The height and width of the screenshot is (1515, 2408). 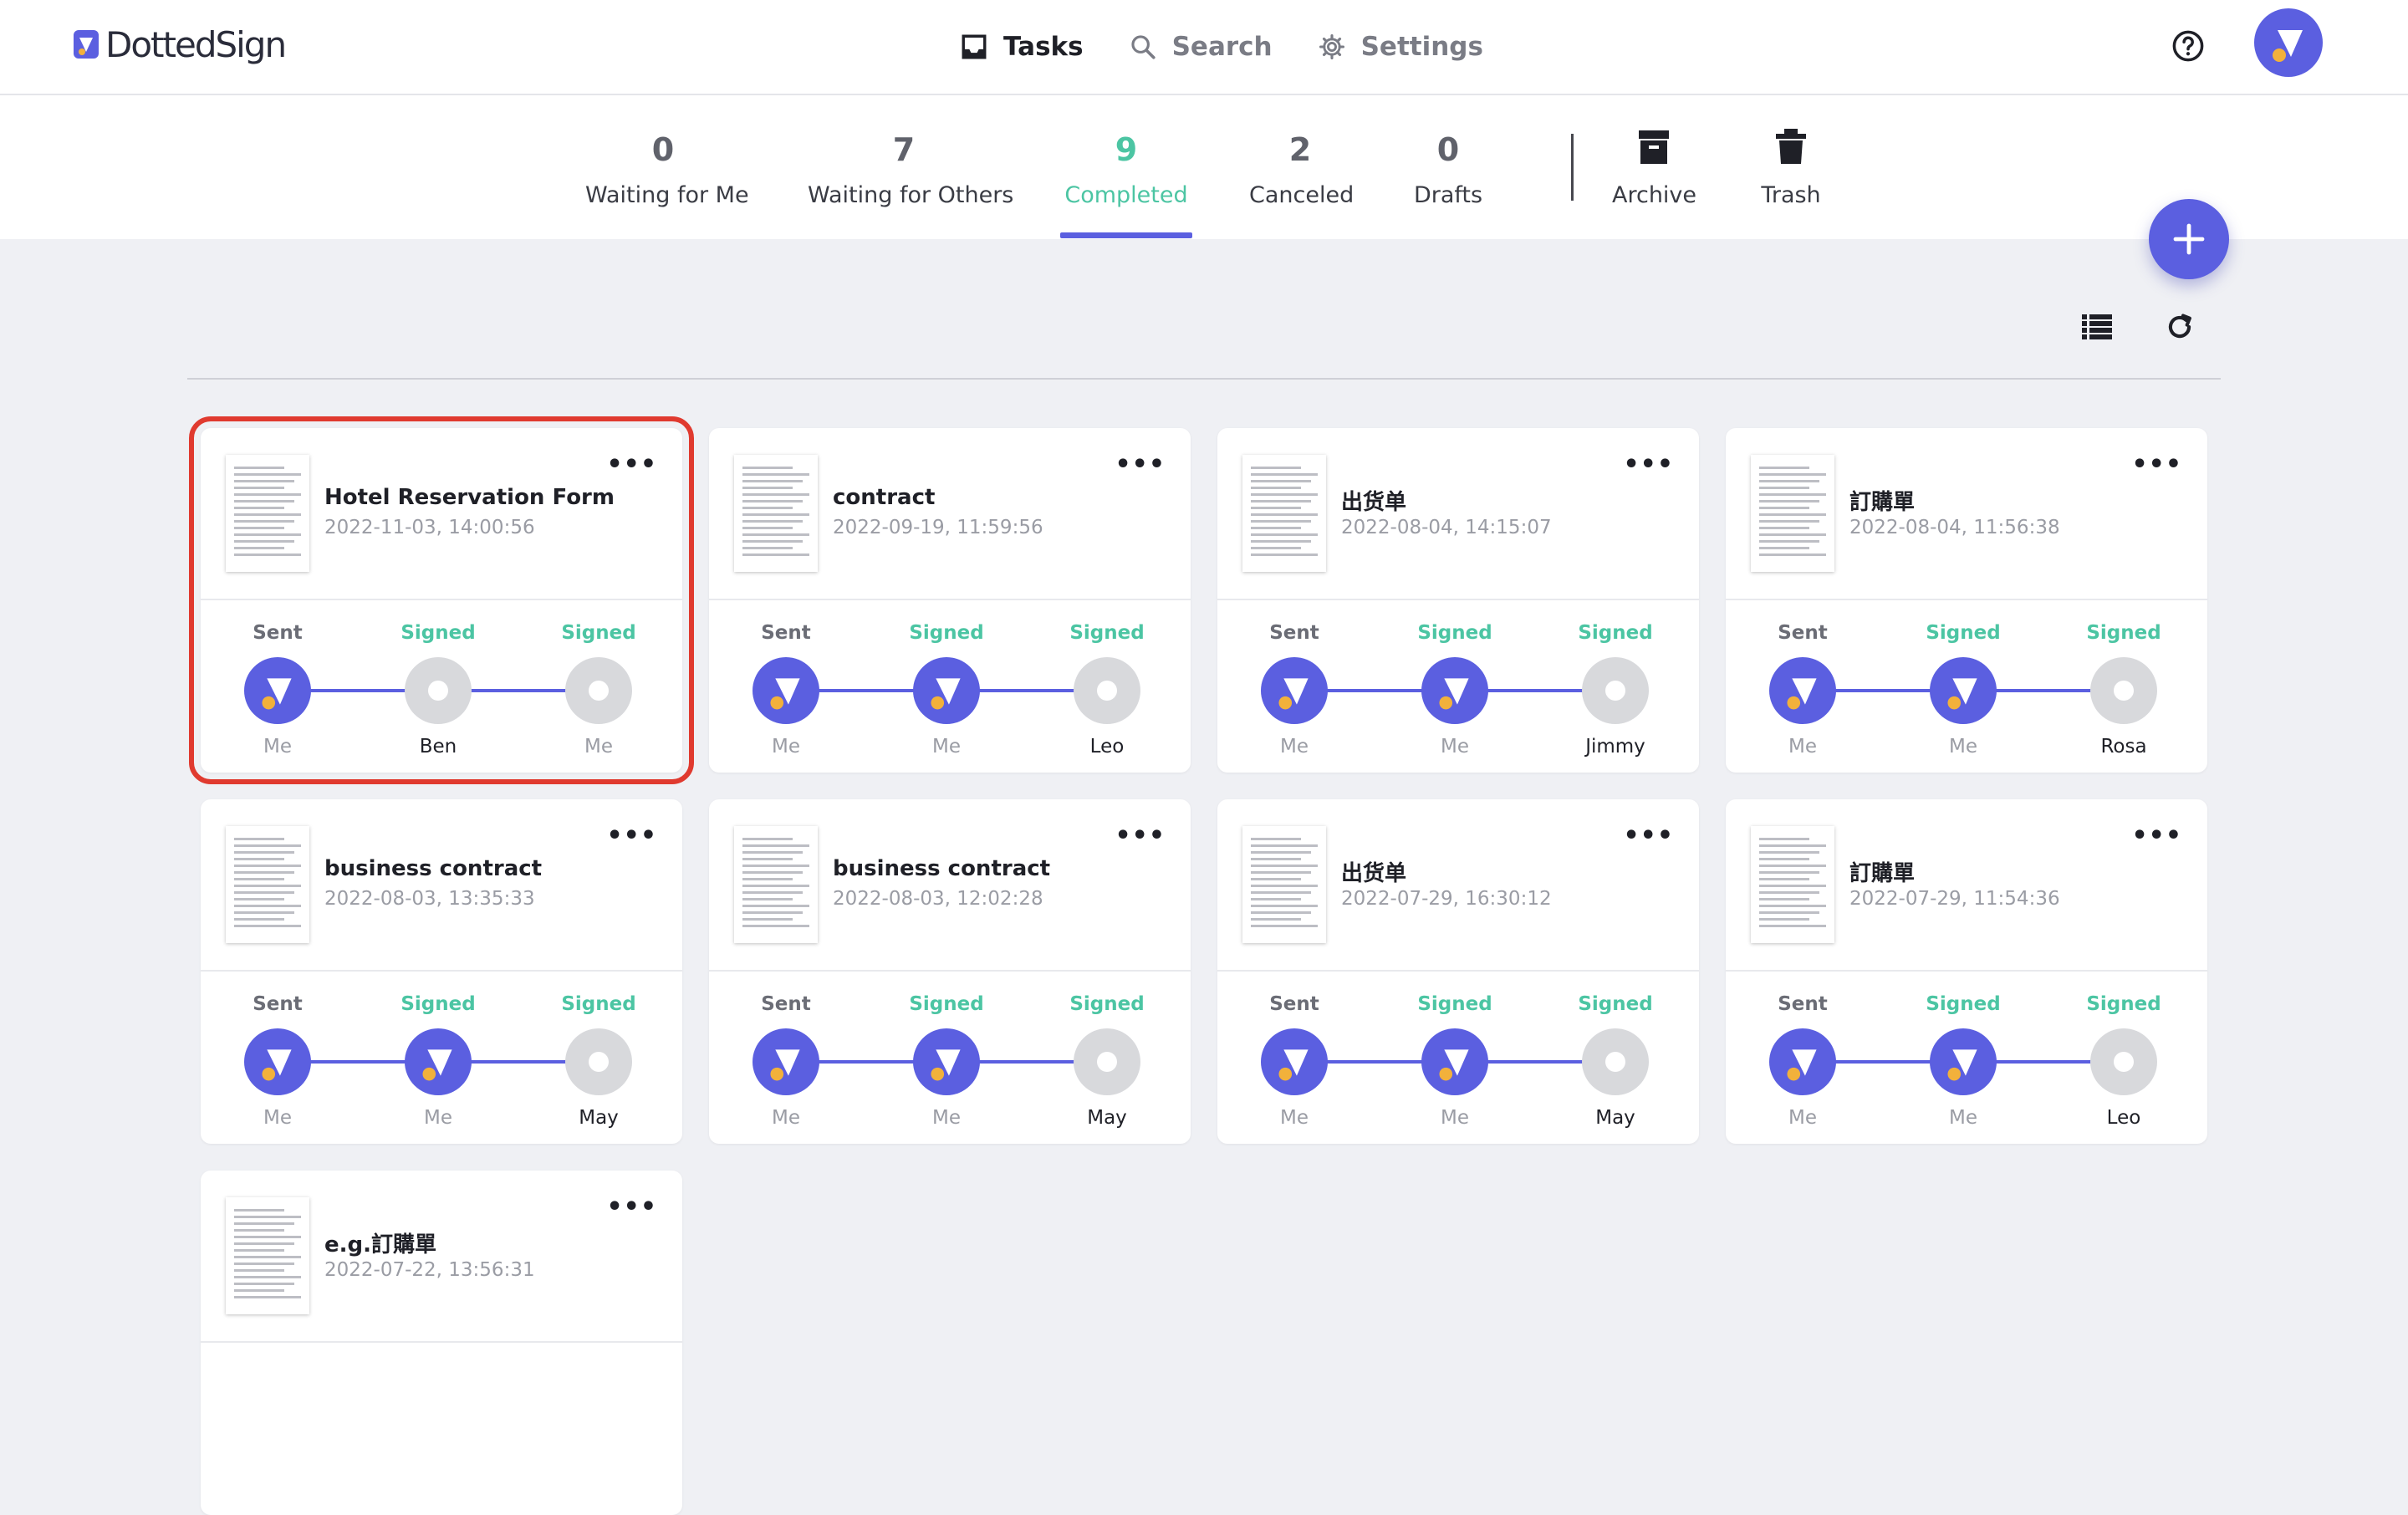 What do you see at coordinates (1654, 168) in the screenshot?
I see `tab-archive: Archive` at bounding box center [1654, 168].